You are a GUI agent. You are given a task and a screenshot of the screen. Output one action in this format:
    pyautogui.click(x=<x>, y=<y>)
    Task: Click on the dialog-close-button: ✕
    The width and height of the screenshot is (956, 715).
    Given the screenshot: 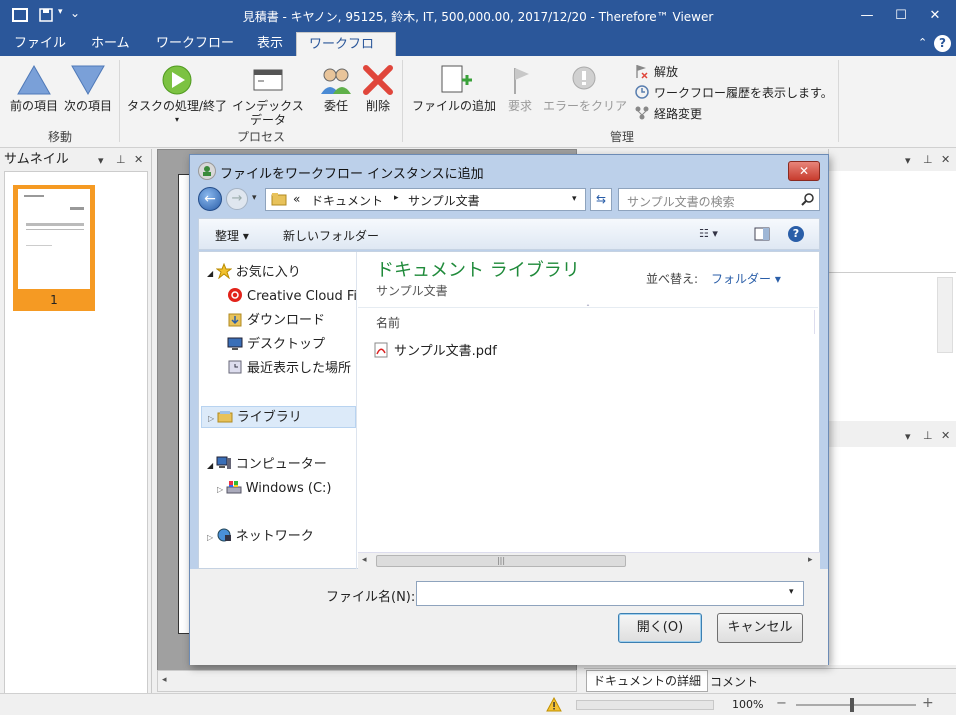 What is the action you would take?
    pyautogui.click(x=804, y=171)
    